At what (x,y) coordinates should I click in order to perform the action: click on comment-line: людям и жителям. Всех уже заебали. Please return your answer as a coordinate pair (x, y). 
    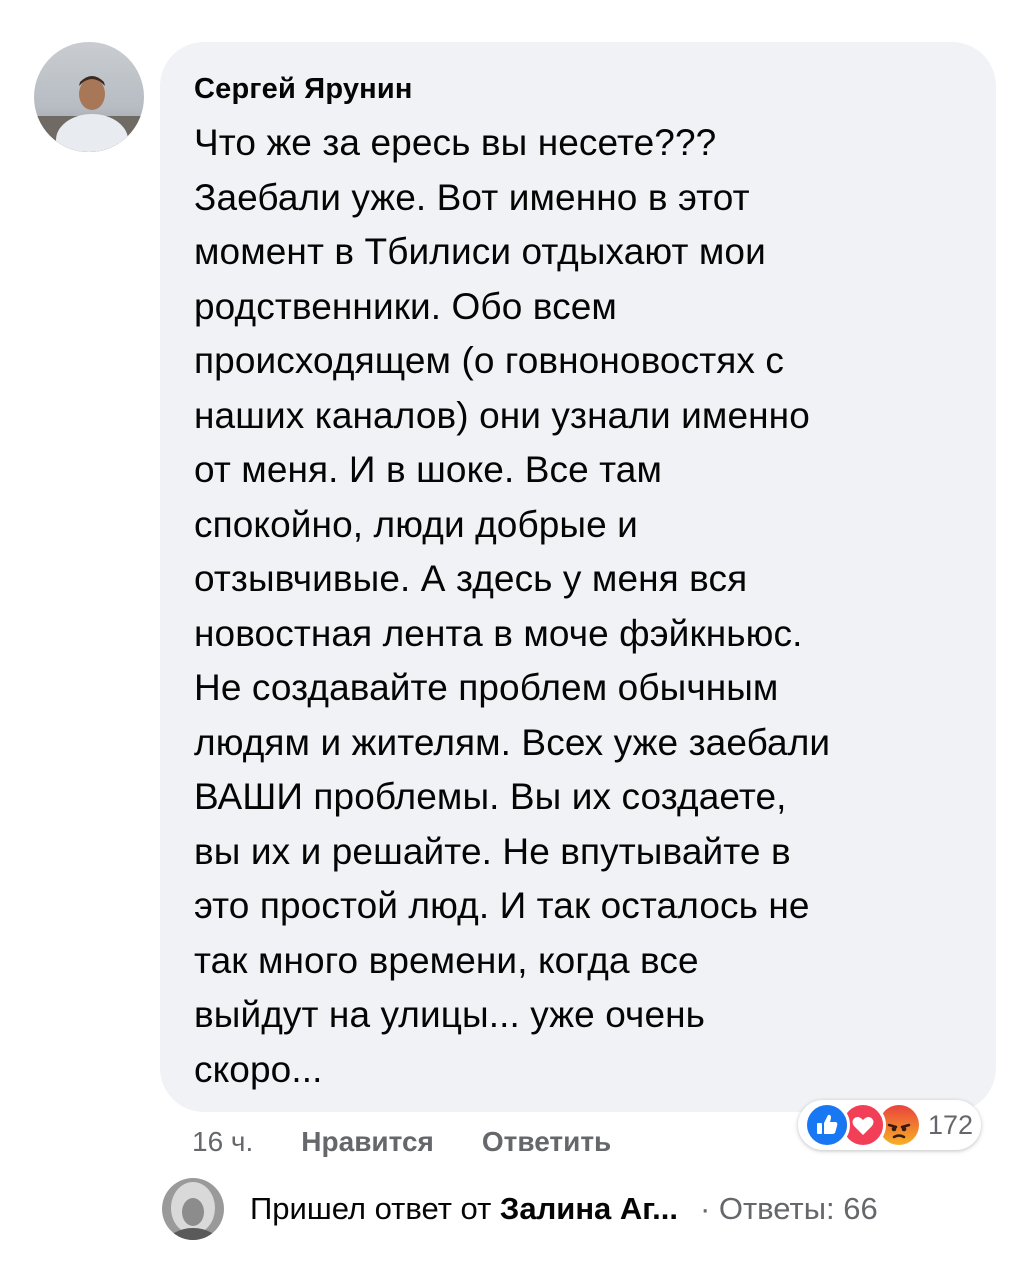
    Looking at the image, I should click on (512, 742).